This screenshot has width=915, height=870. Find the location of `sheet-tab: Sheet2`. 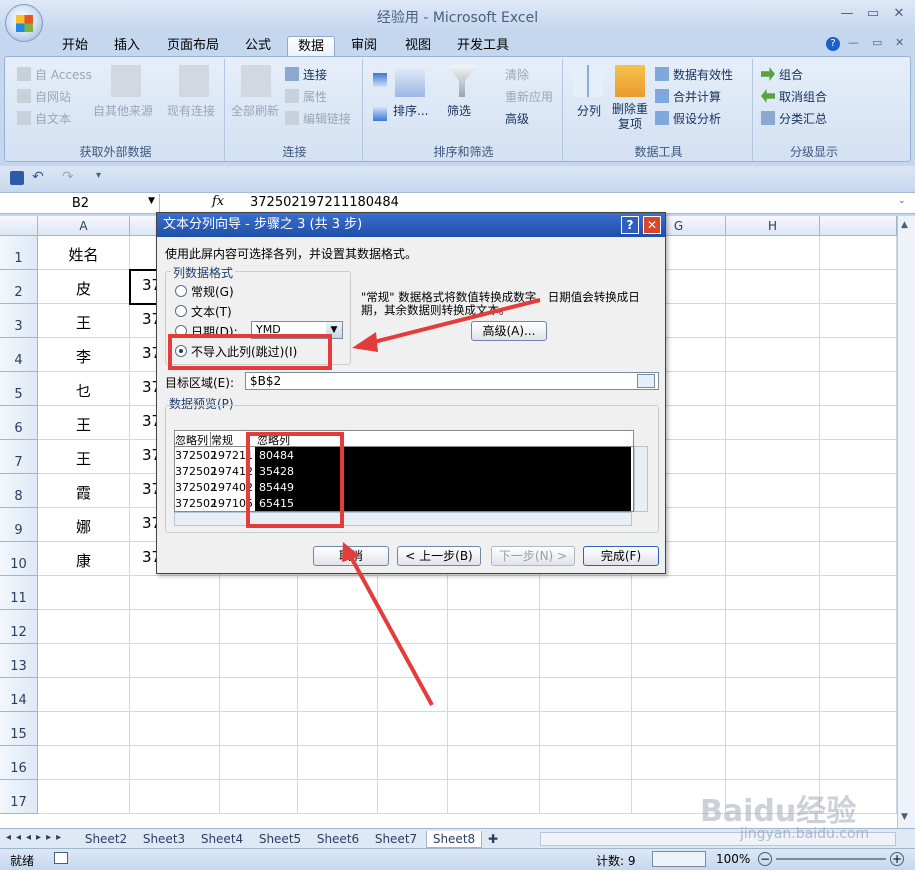

sheet-tab: Sheet2 is located at coordinates (106, 839).